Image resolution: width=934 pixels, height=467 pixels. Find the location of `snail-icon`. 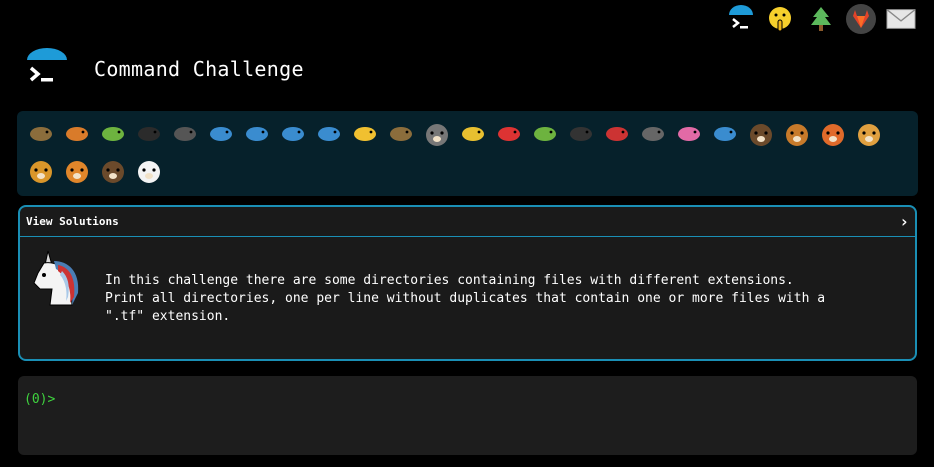

snail-icon is located at coordinates (41, 134).